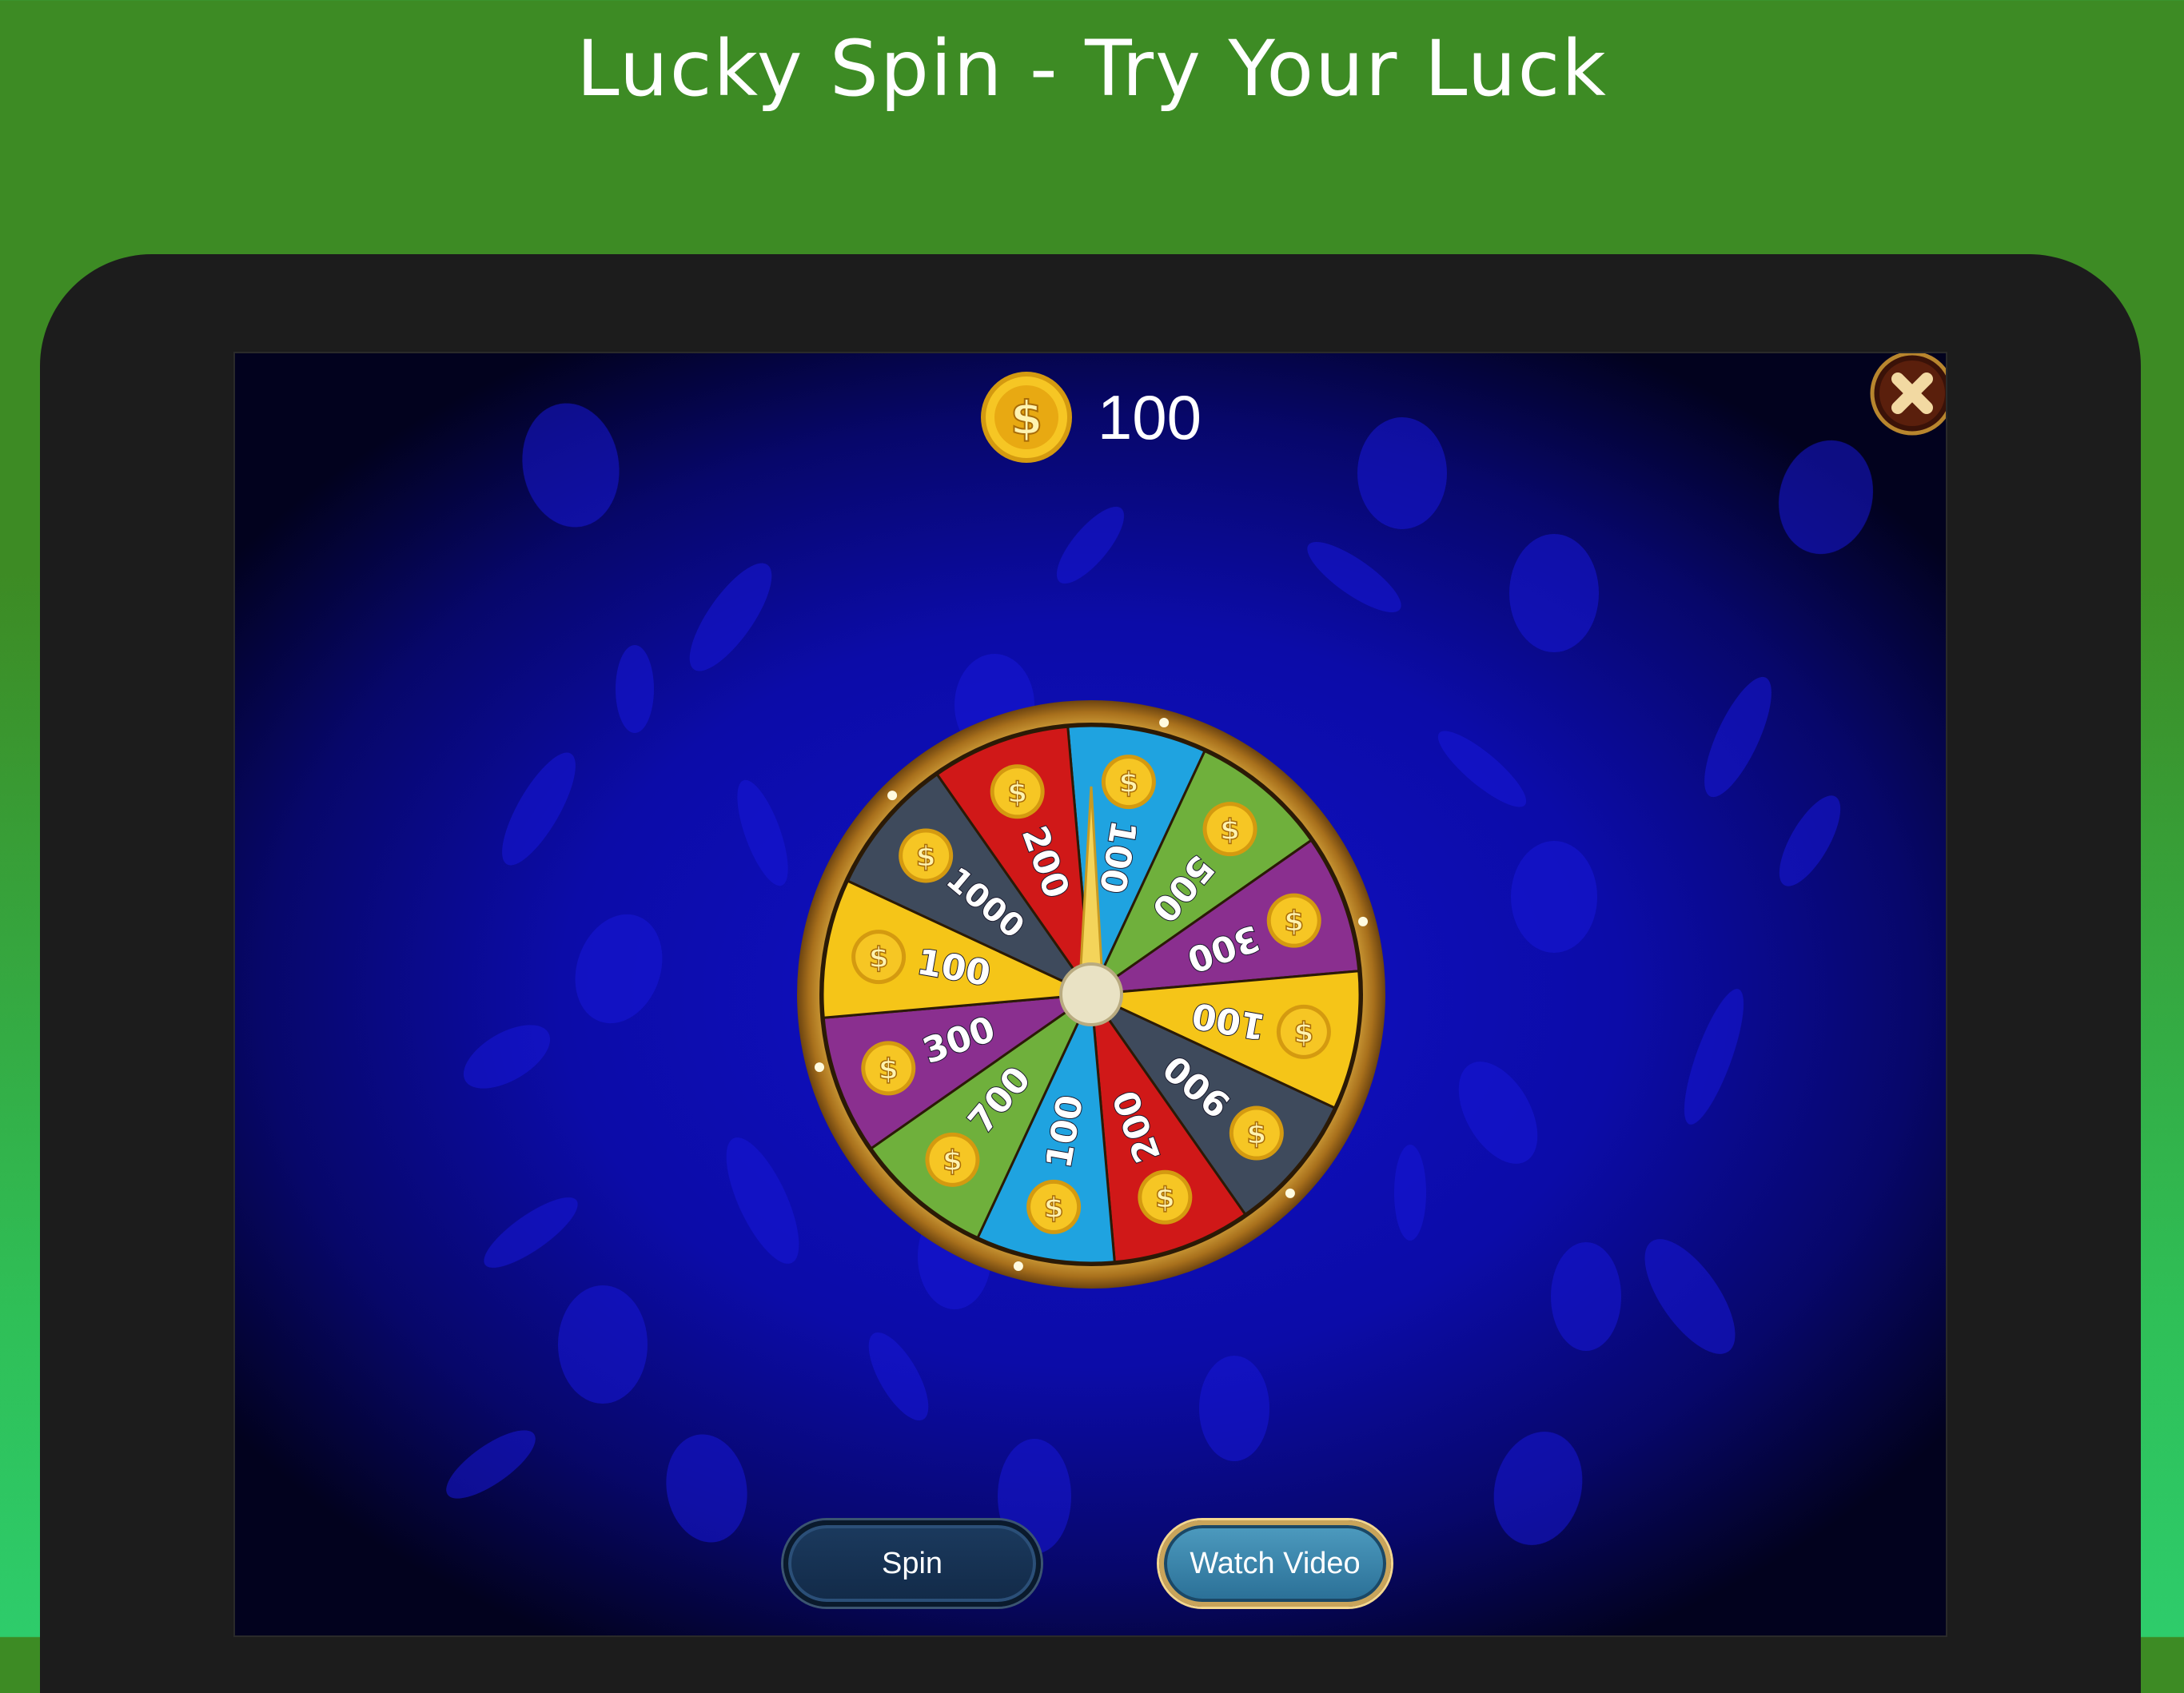 The width and height of the screenshot is (2184, 1693). I want to click on coin-balance: $ 100, so click(1090, 417).